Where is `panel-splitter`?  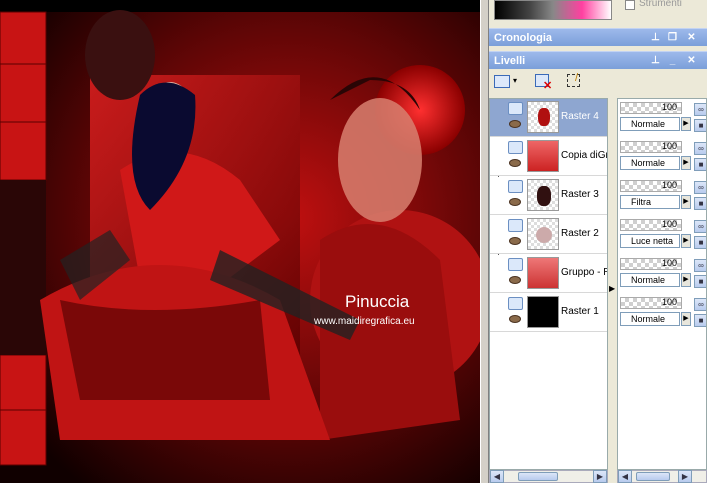 panel-splitter is located at coordinates (484, 241).